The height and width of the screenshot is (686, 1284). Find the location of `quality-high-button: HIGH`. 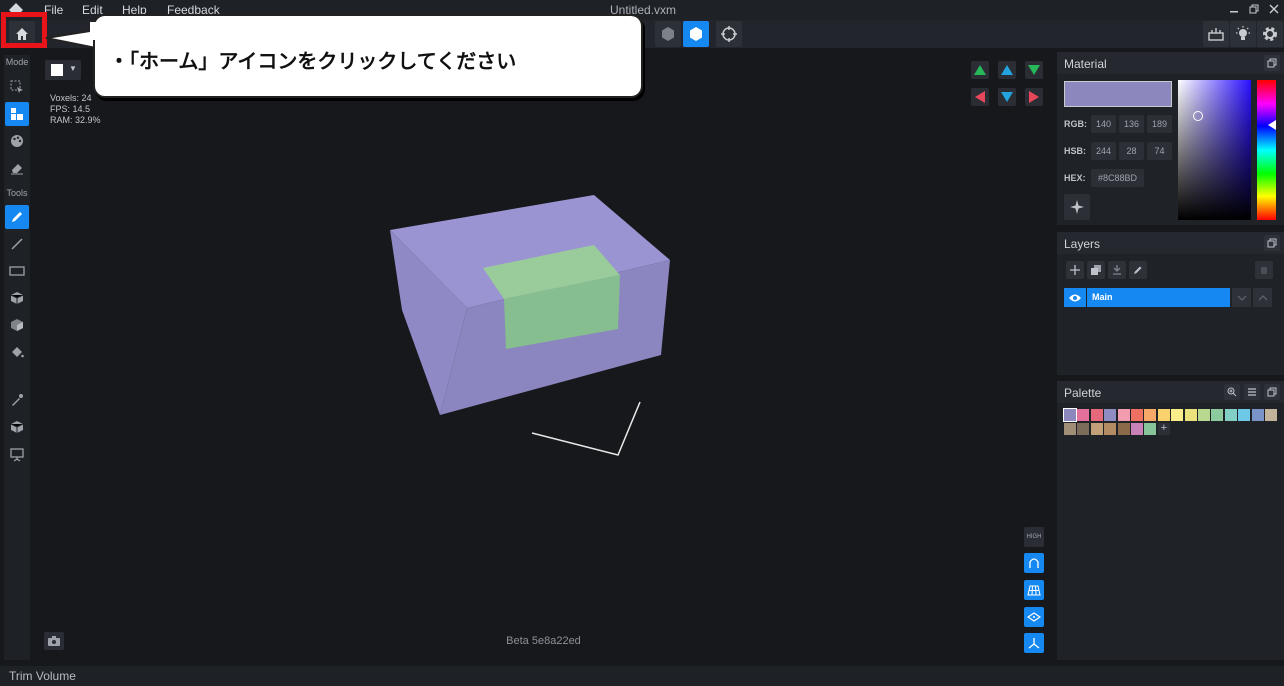

quality-high-button: HIGH is located at coordinates (1034, 537).